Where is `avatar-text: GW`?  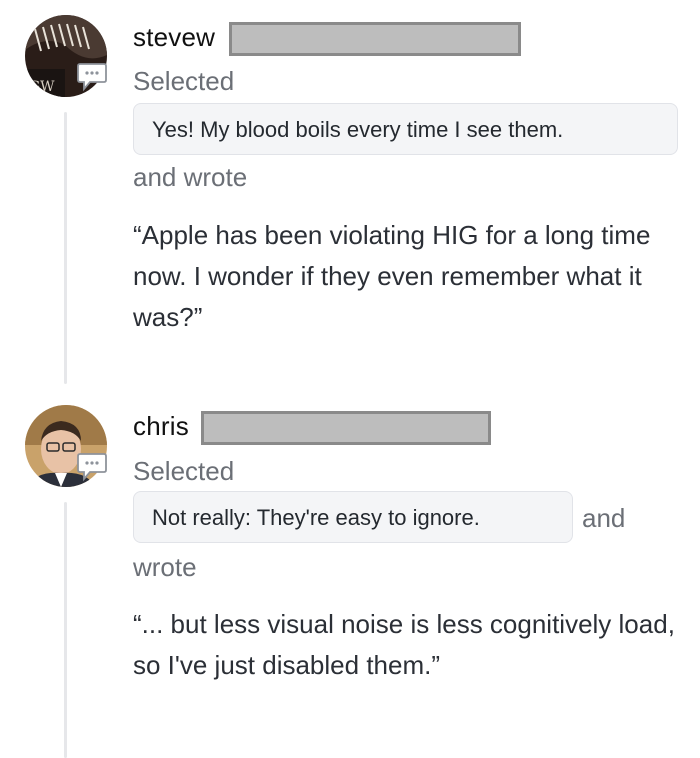 avatar-text: GW is located at coordinates (42, 87).